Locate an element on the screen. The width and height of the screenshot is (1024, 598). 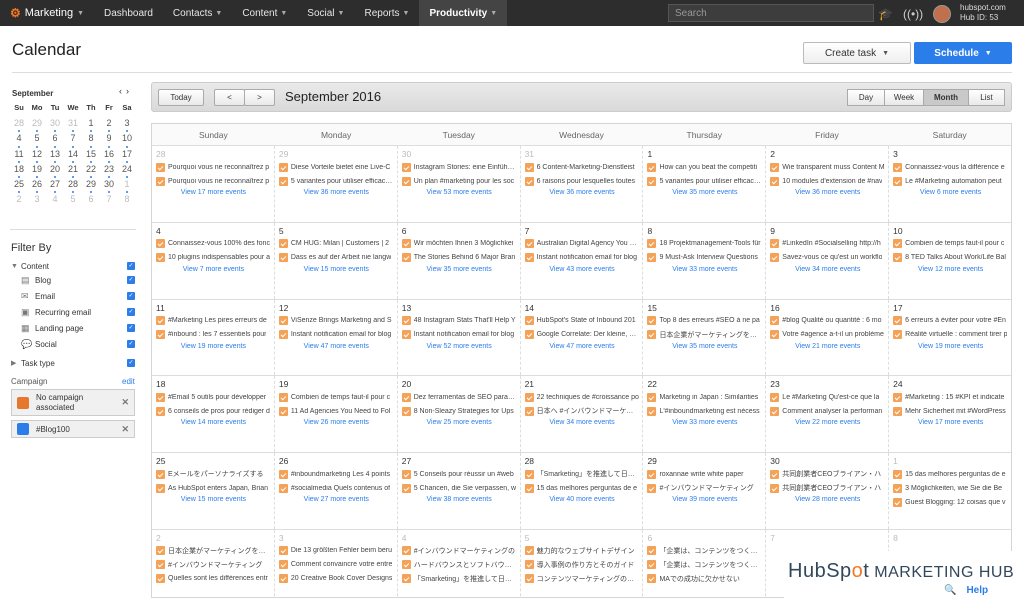
calendar-event: 8 Non-Sleazy Strategies for Ups is located at coordinates (459, 411).